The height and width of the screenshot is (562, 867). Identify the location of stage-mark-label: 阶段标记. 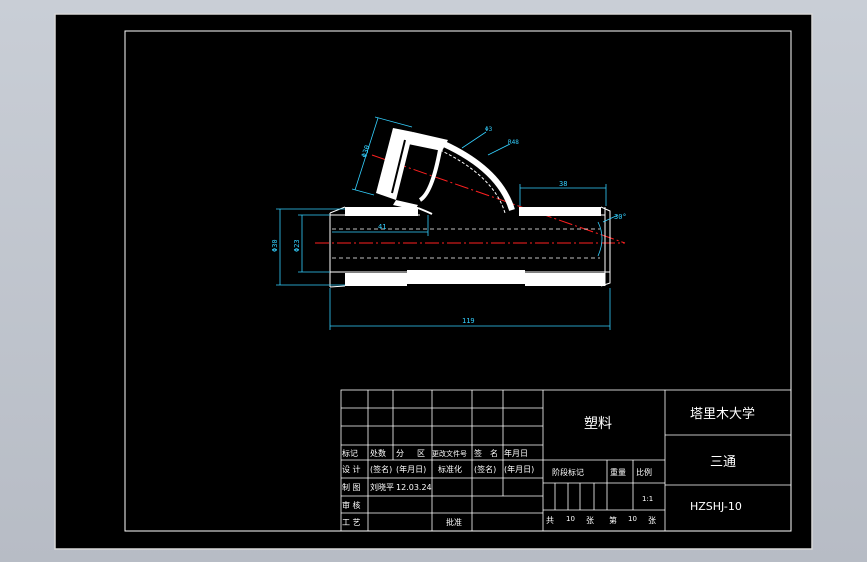
(568, 472).